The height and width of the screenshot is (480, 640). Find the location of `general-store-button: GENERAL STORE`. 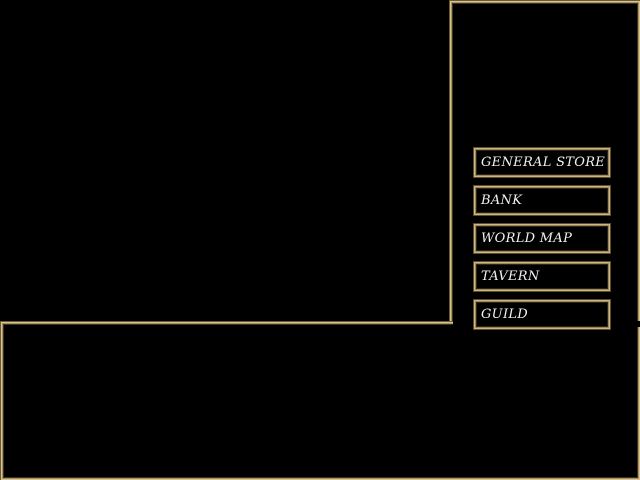

general-store-button: GENERAL STORE is located at coordinates (542, 162).